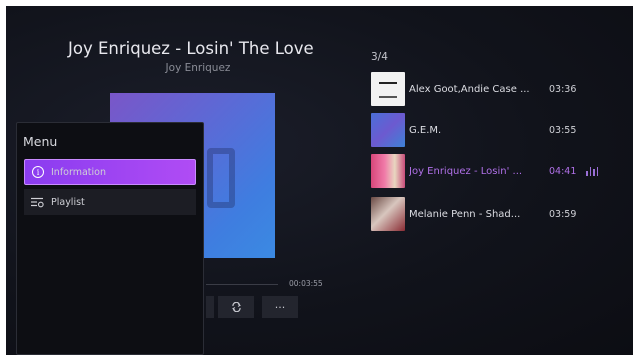  I want to click on more-button: ···, so click(280, 307).